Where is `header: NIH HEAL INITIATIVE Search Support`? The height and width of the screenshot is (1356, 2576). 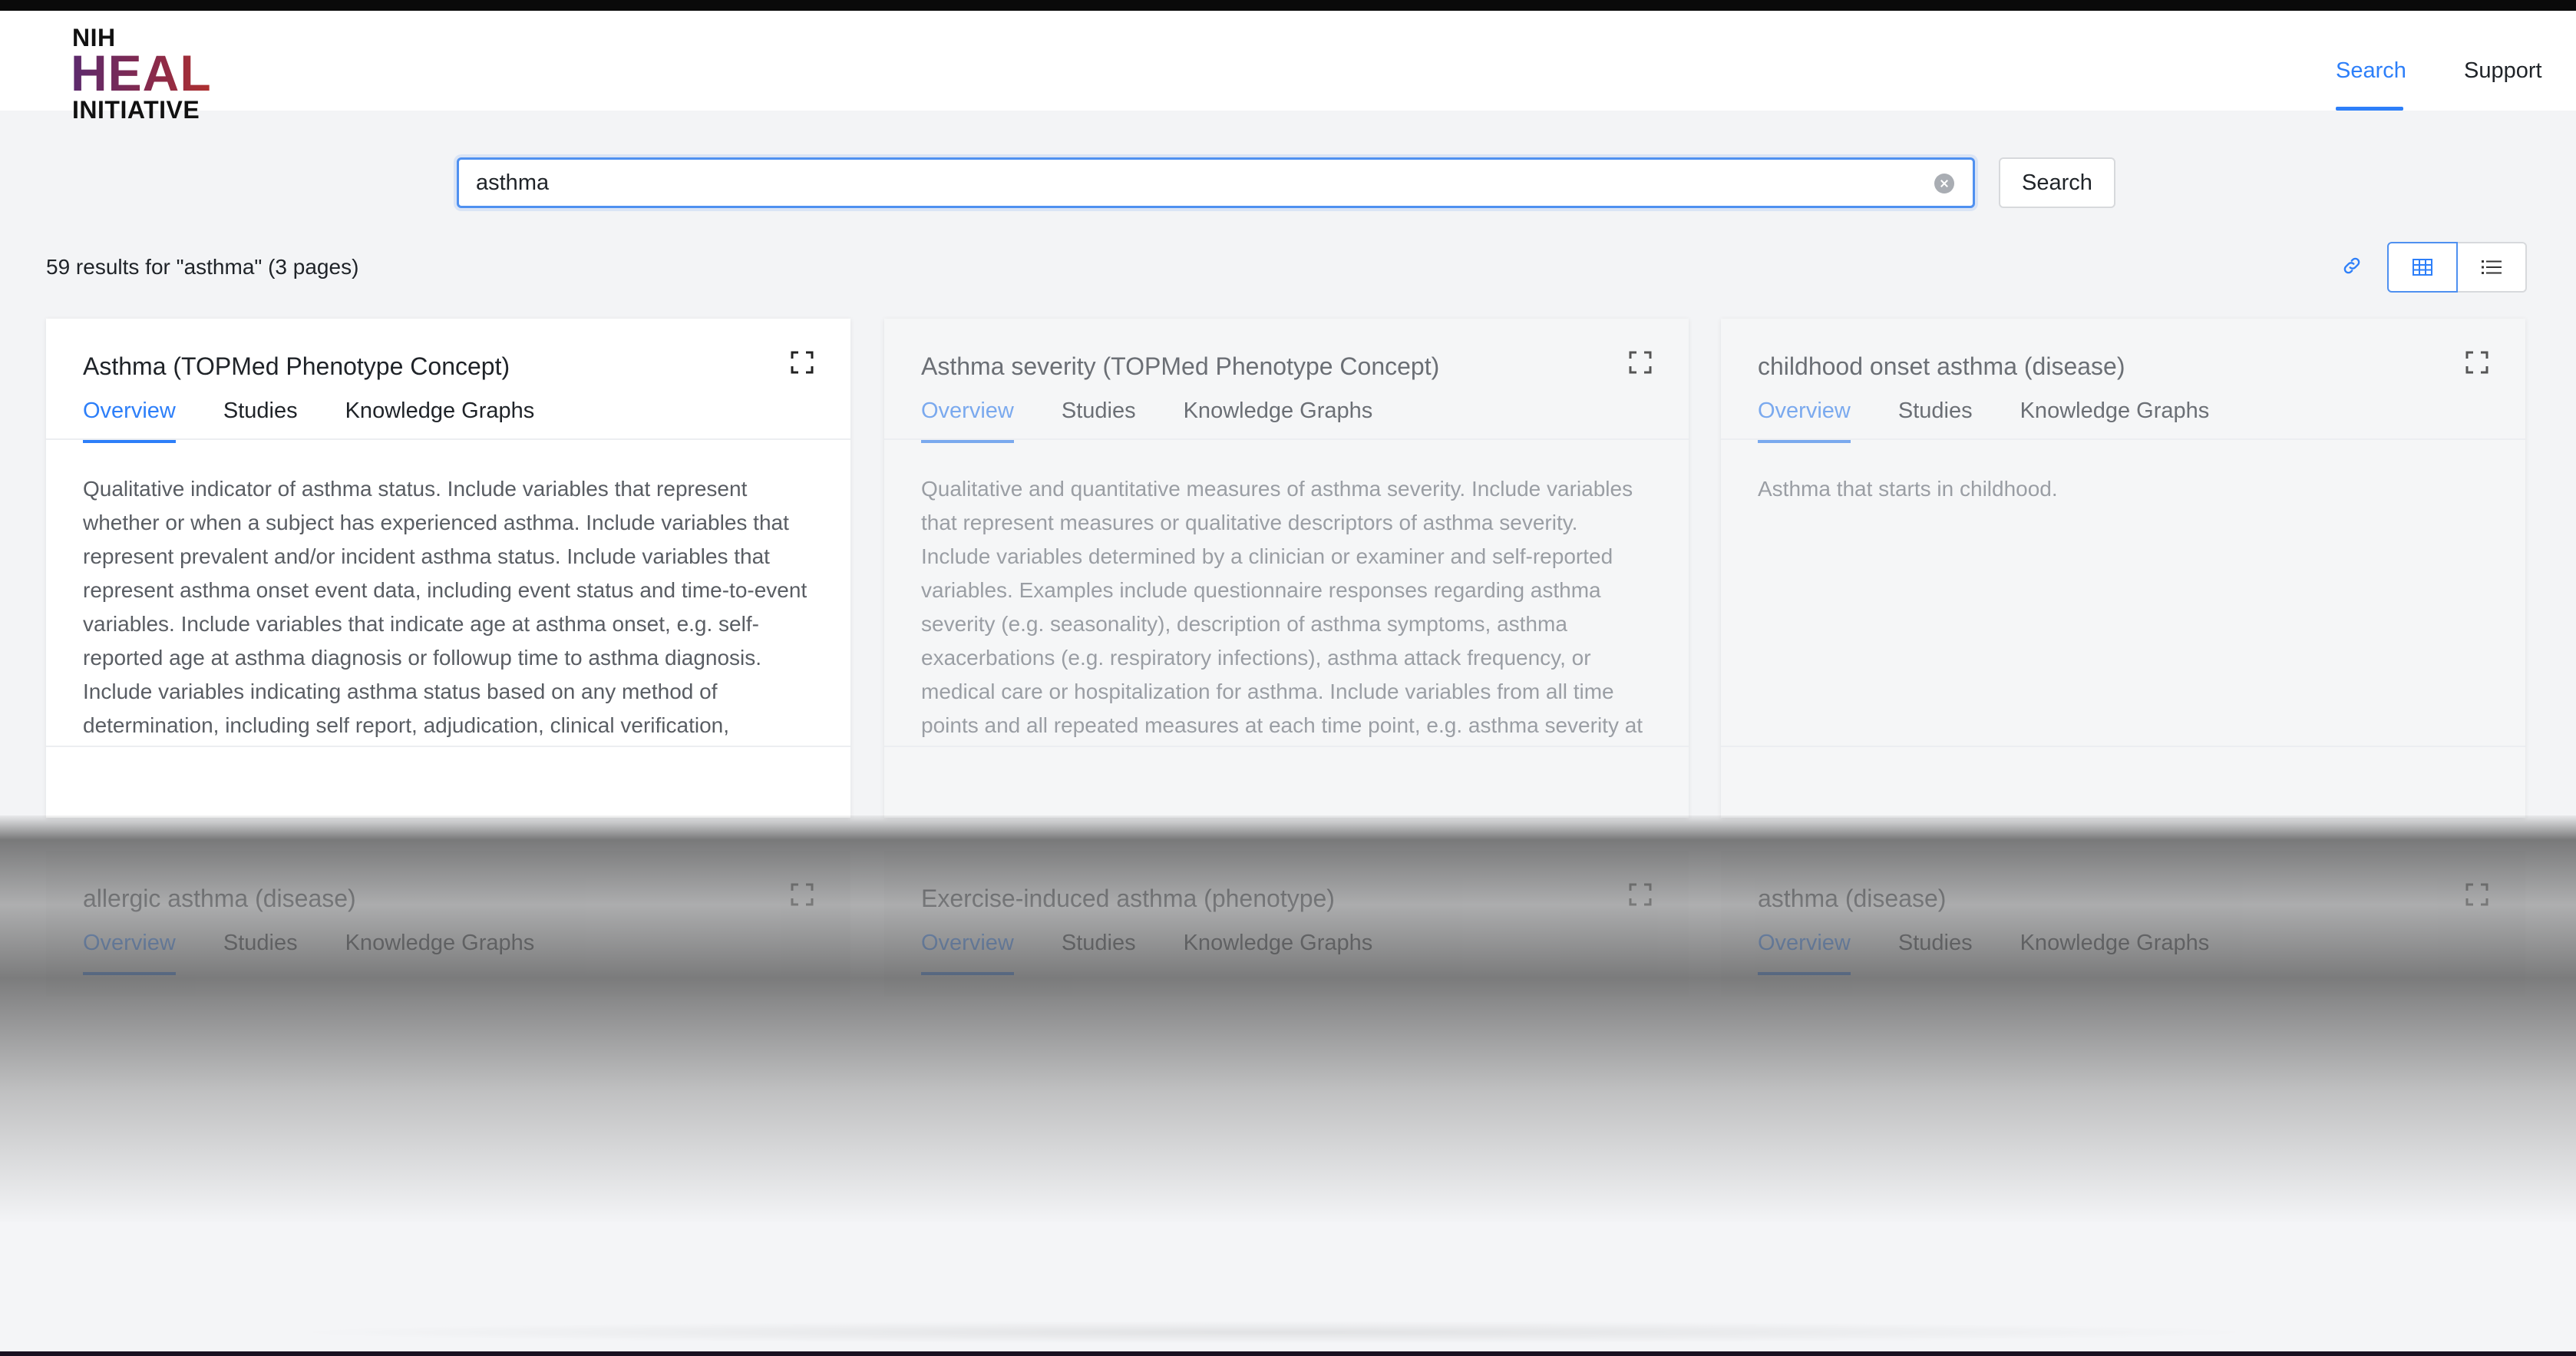
header: NIH HEAL INITIATIVE Search Support is located at coordinates (1288, 67).